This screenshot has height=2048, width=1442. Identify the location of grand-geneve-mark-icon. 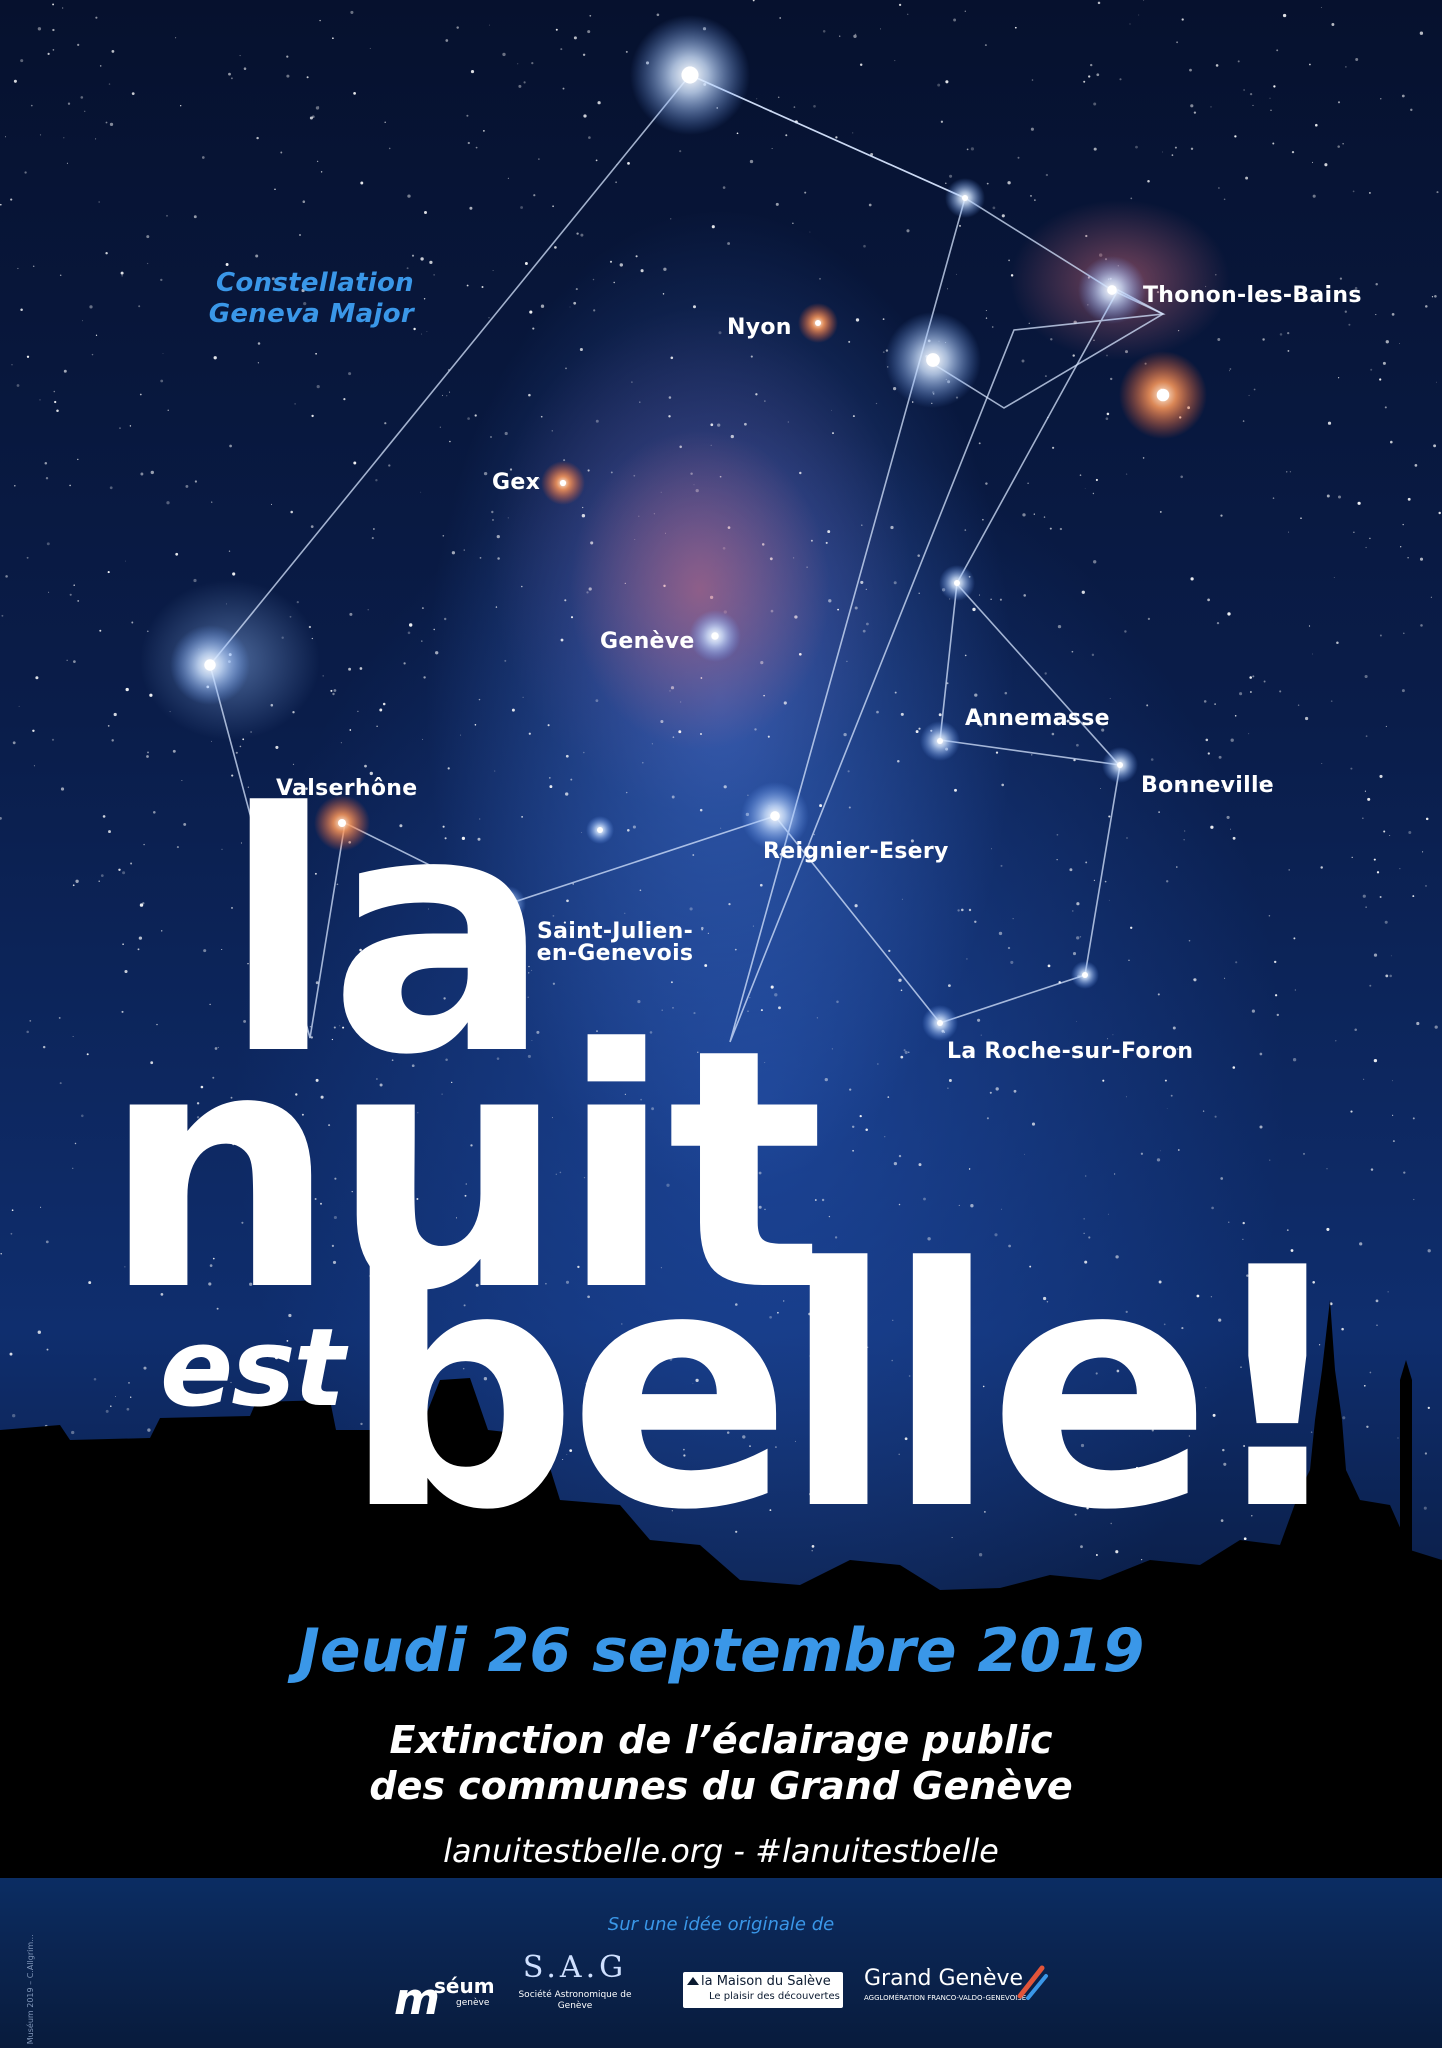
(1032, 1982).